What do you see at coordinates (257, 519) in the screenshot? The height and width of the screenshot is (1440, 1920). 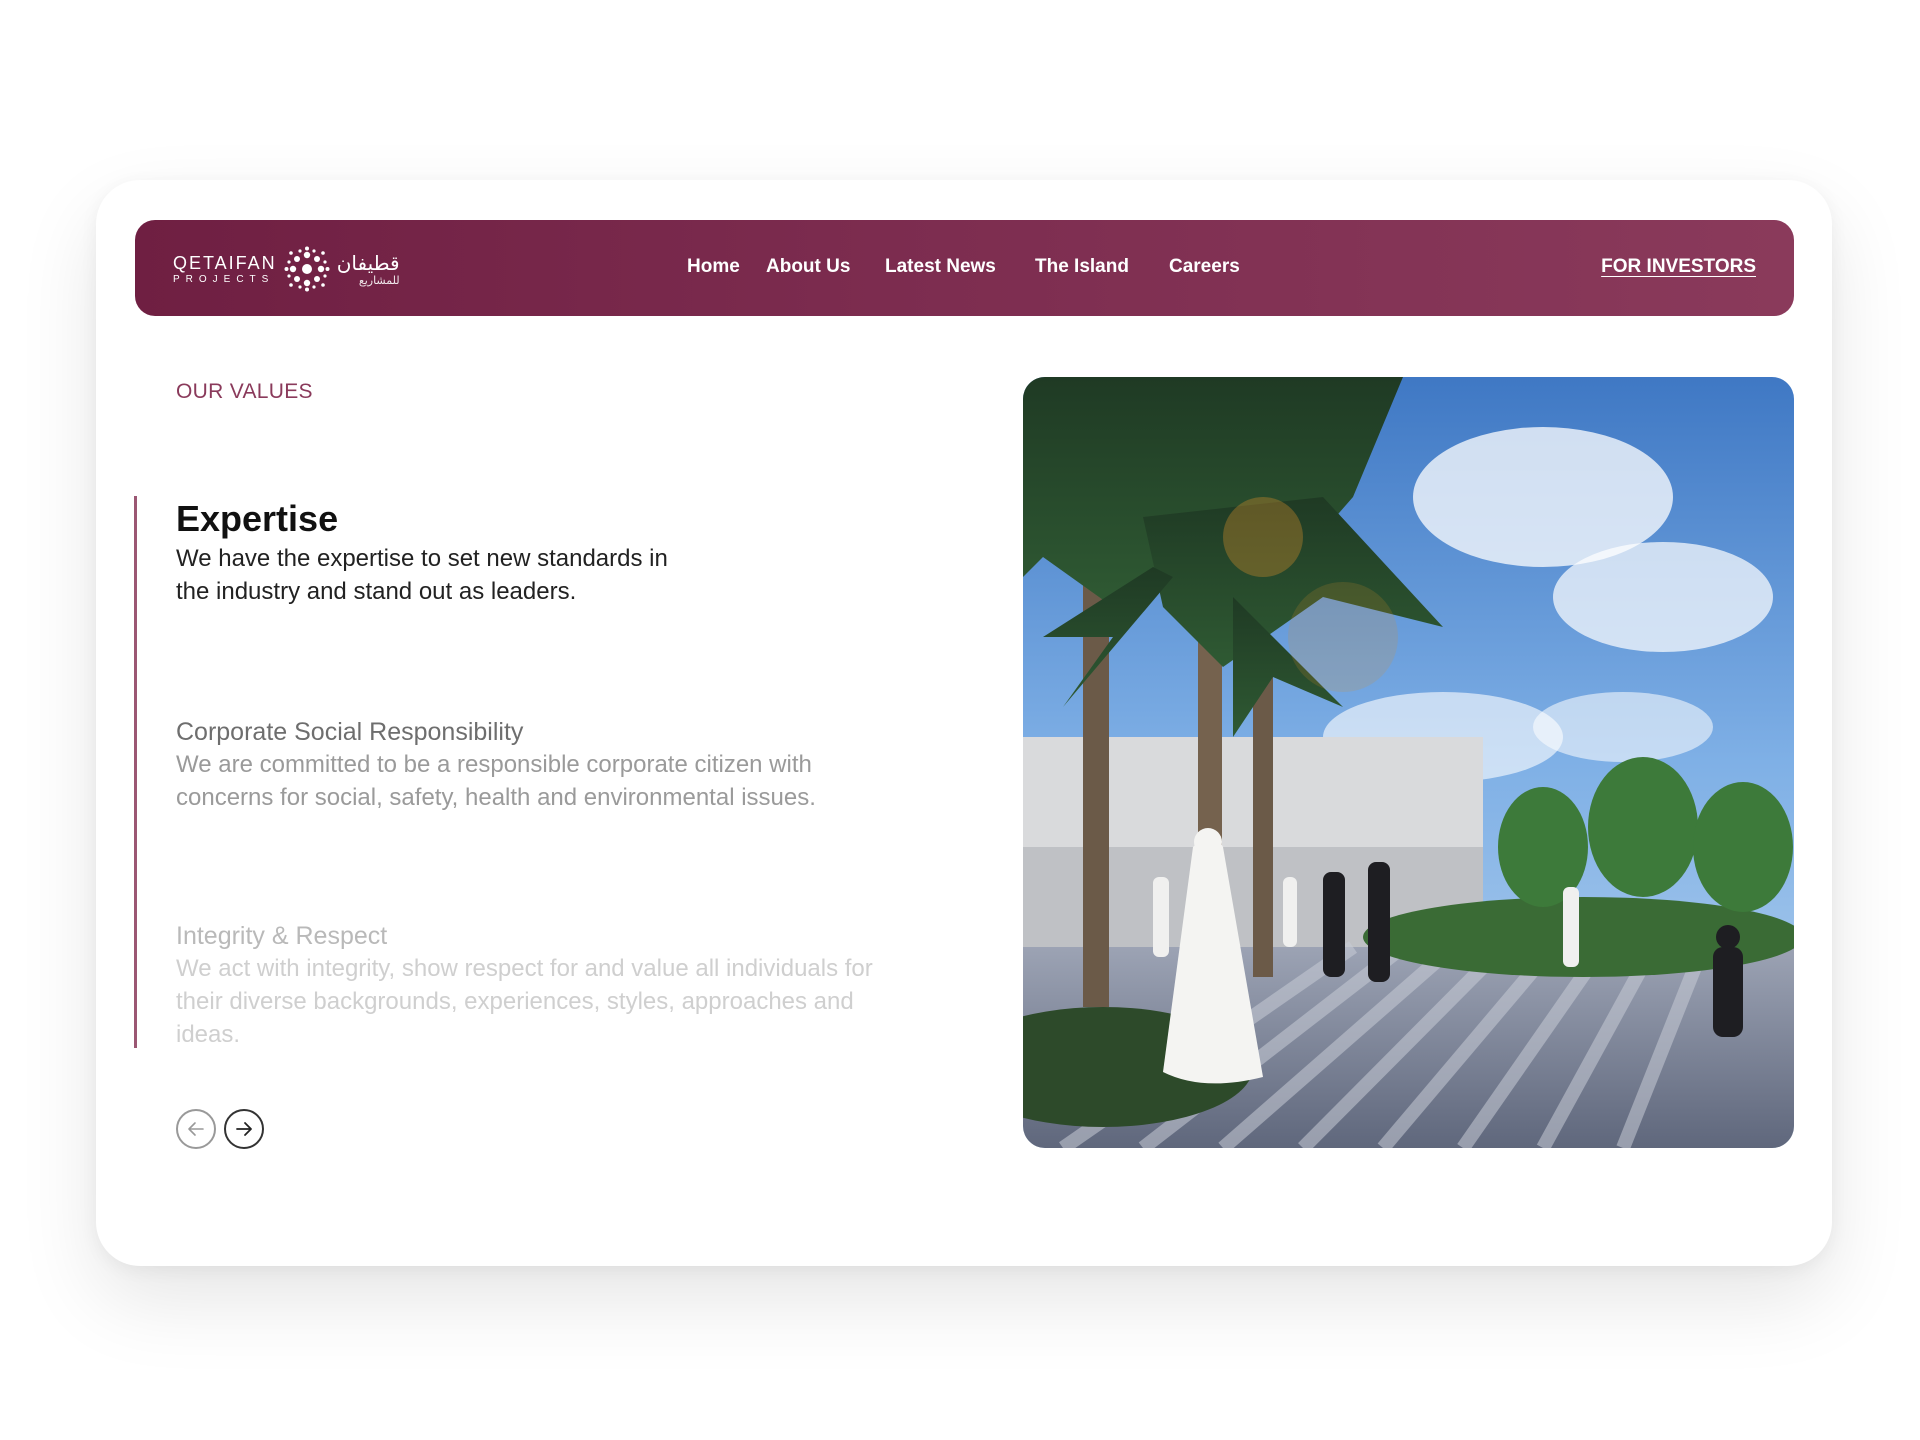 I see `value-title-expertise: Expertise` at bounding box center [257, 519].